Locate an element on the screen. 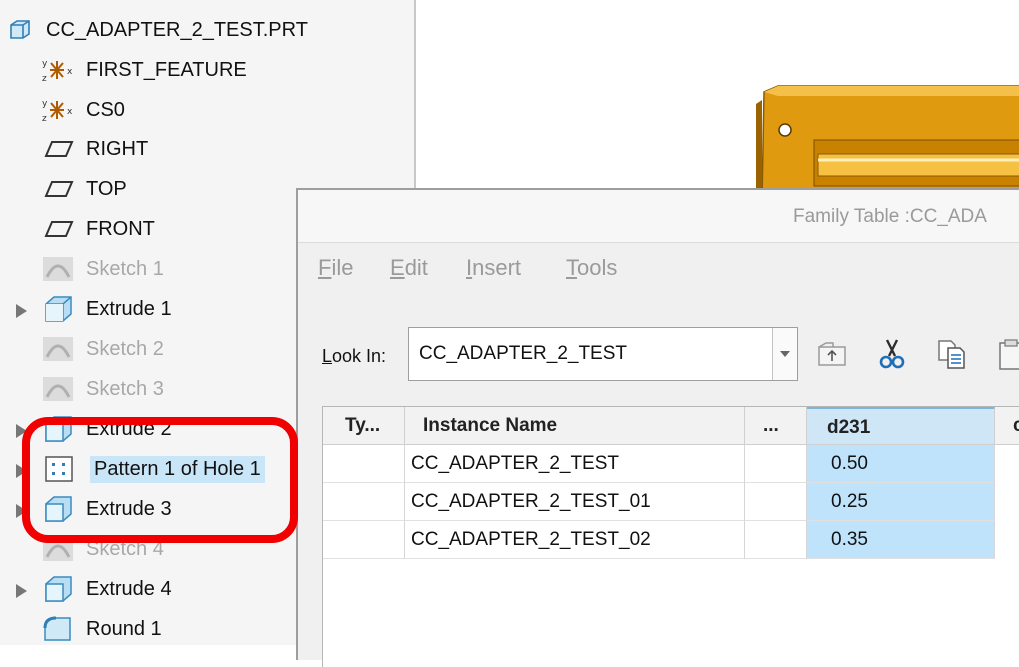 The height and width of the screenshot is (667, 1019). tree-item-sketch-1: Sketch 1 is located at coordinates (103, 269).